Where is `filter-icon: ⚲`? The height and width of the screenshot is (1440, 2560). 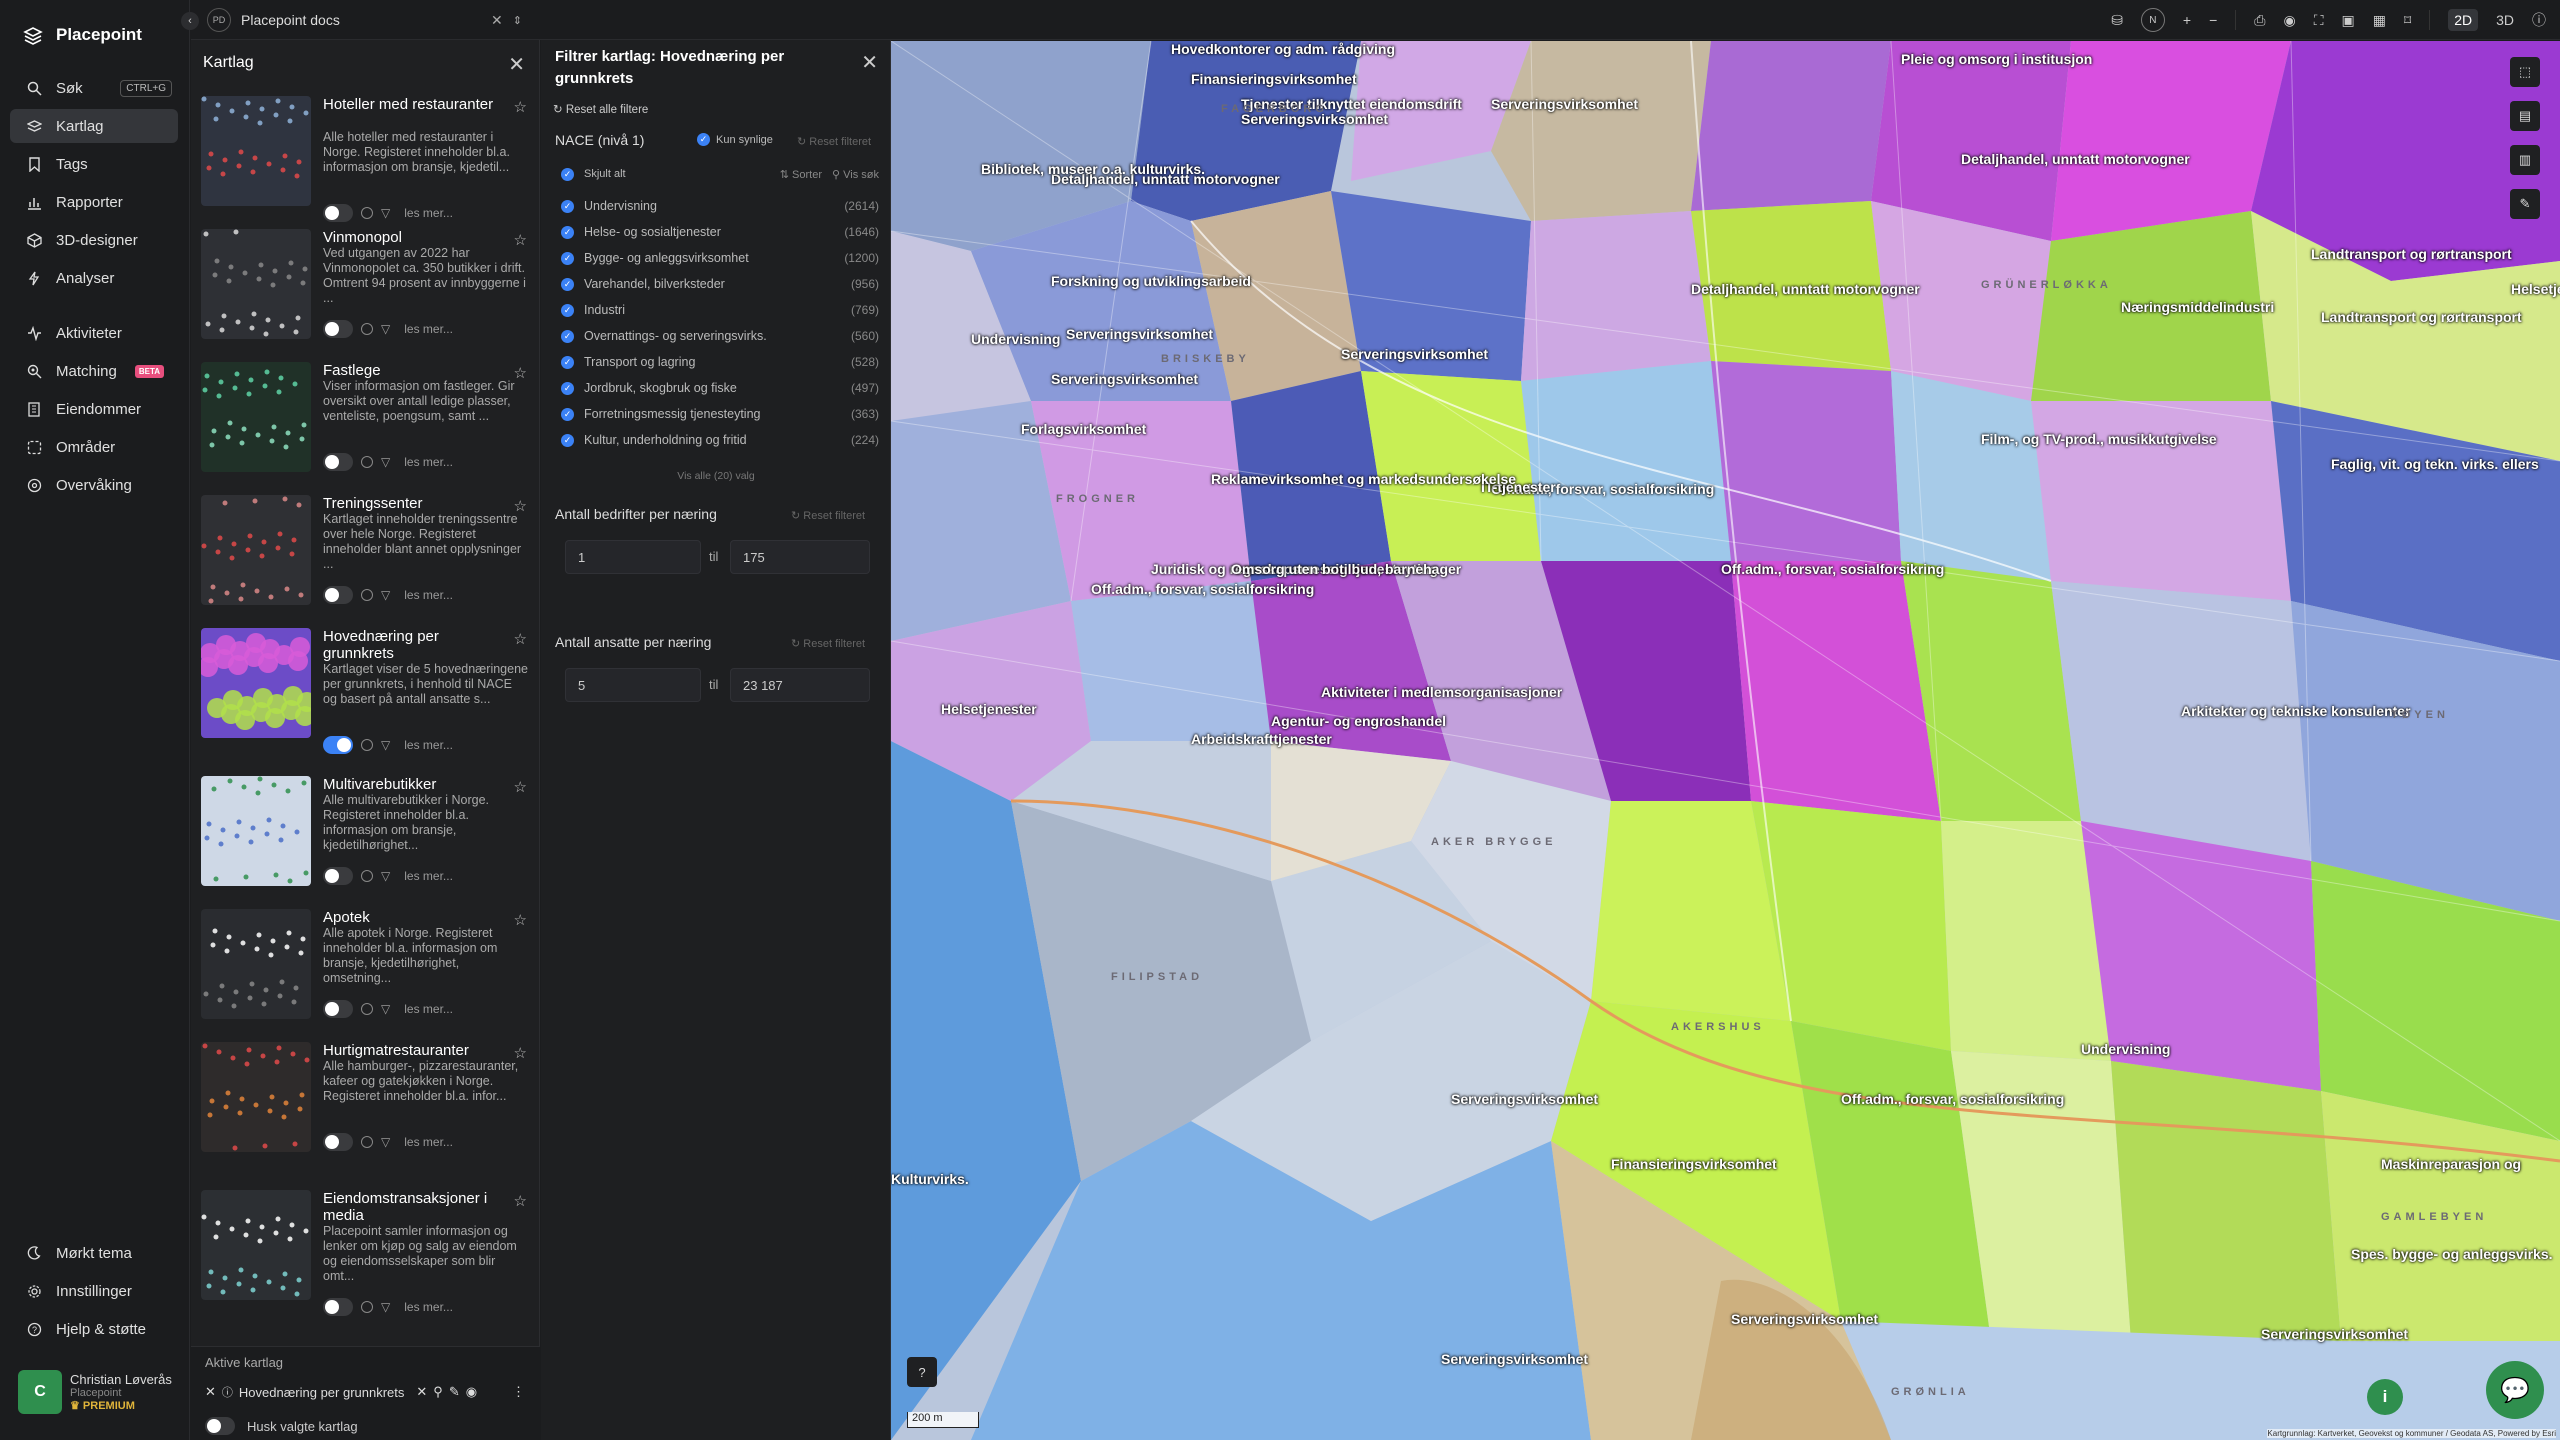
filter-icon: ⚲ is located at coordinates (438, 1392).